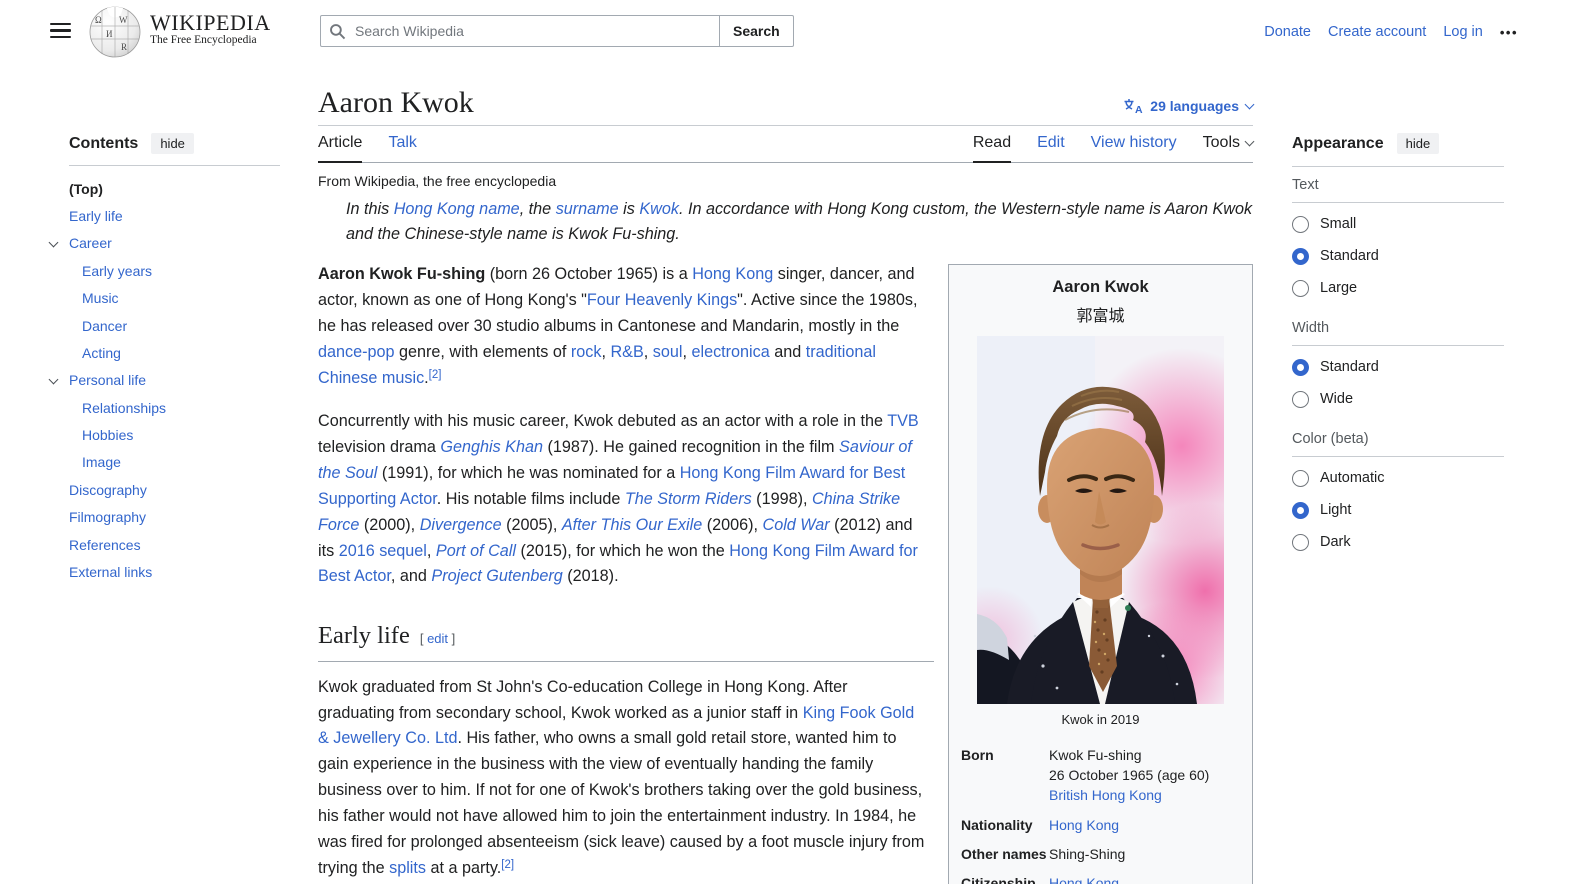 The height and width of the screenshot is (884, 1594). What do you see at coordinates (461, 525) in the screenshot?
I see `link: Divergence` at bounding box center [461, 525].